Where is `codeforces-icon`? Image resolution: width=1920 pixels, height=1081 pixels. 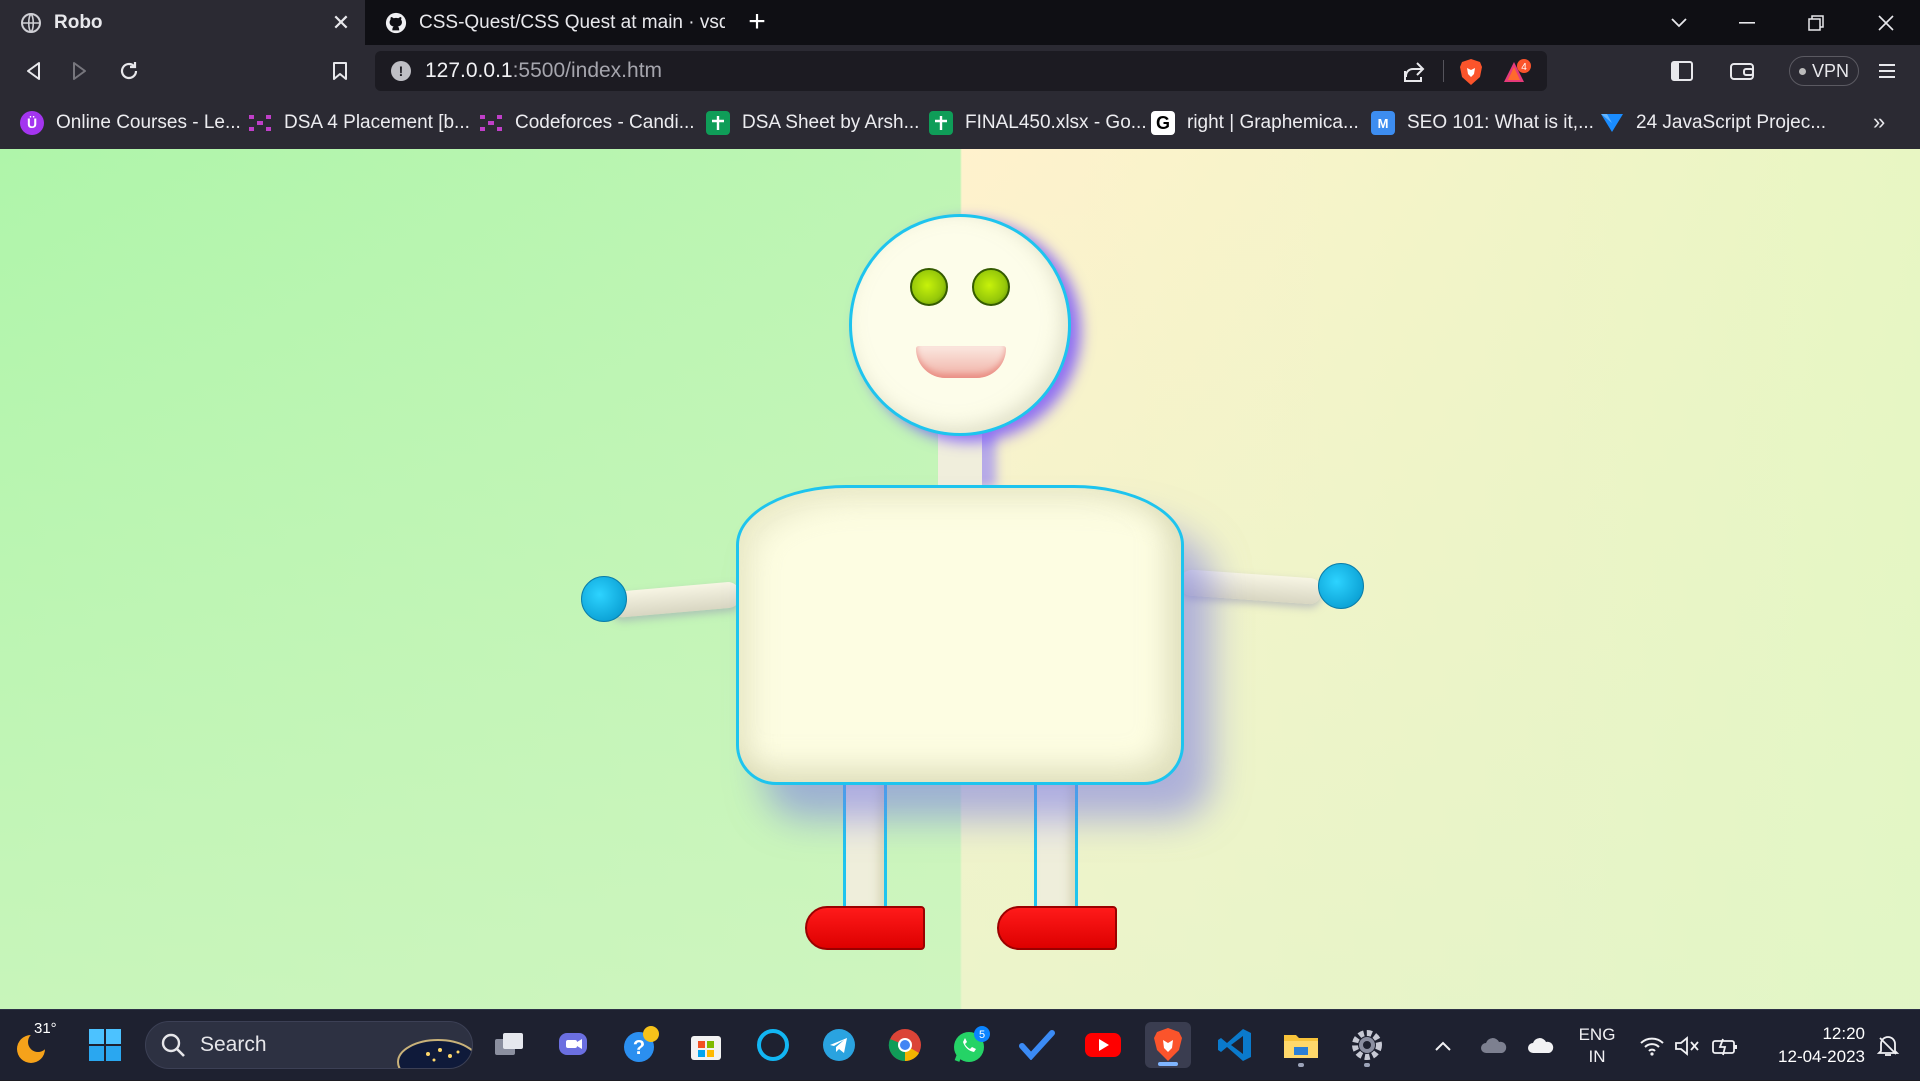
codeforces-icon is located at coordinates (491, 123).